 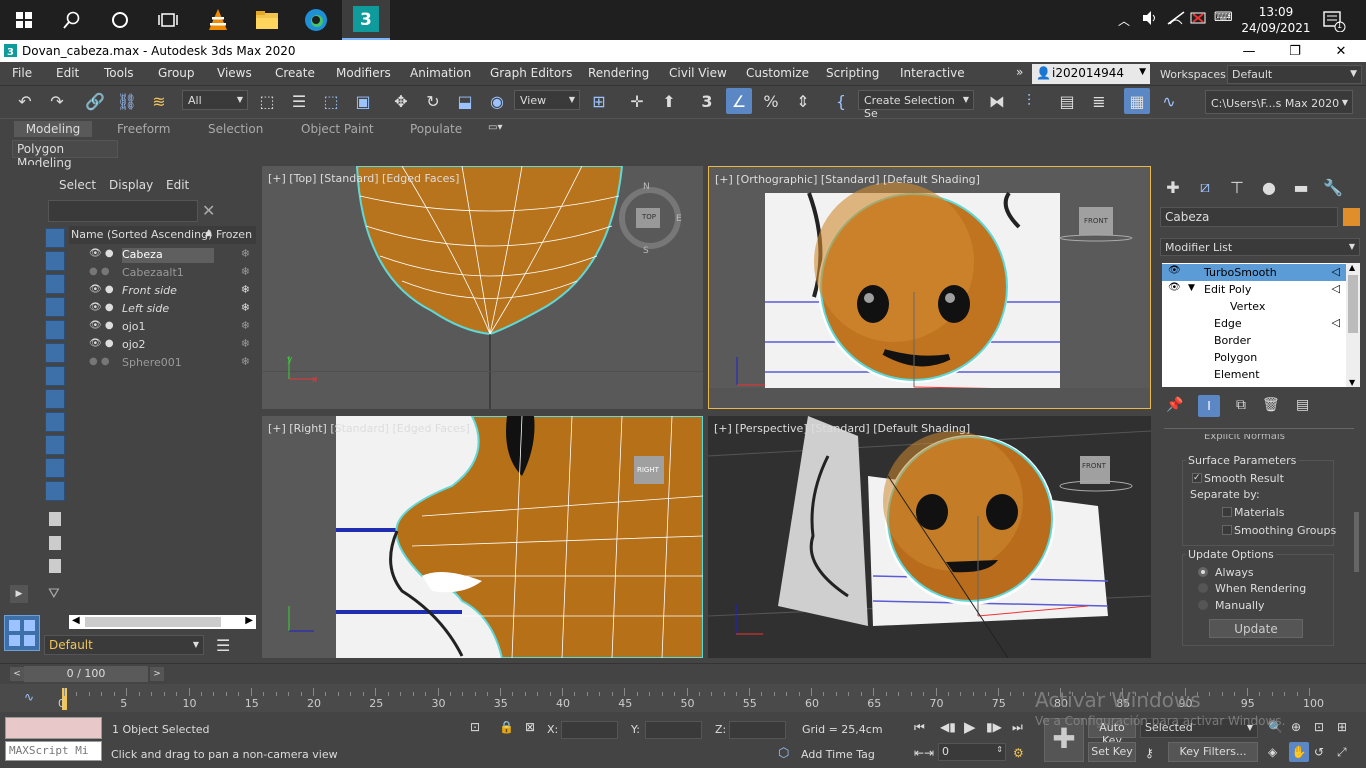 I want to click on eye-icon: 👁, so click(x=1174, y=287).